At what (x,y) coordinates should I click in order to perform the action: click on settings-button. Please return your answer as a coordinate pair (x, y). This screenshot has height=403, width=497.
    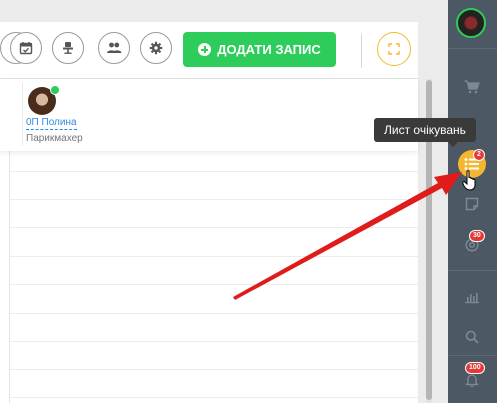
    Looking at the image, I should click on (156, 48).